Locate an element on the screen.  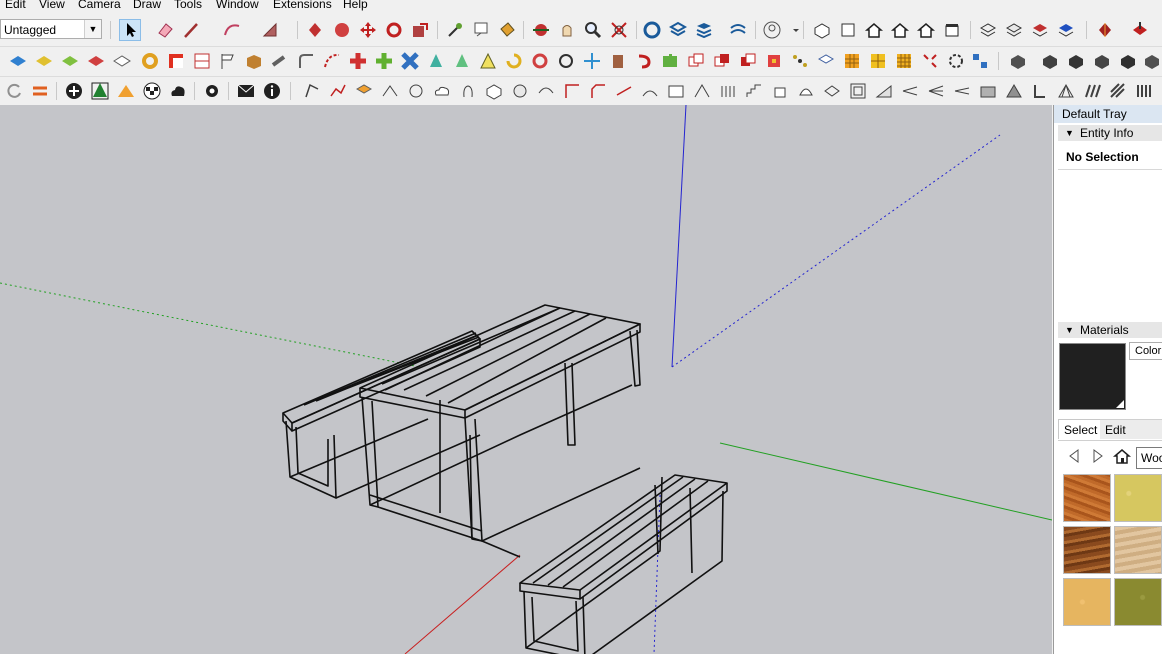
menu-extensions: Extensions is located at coordinates (302, 6).